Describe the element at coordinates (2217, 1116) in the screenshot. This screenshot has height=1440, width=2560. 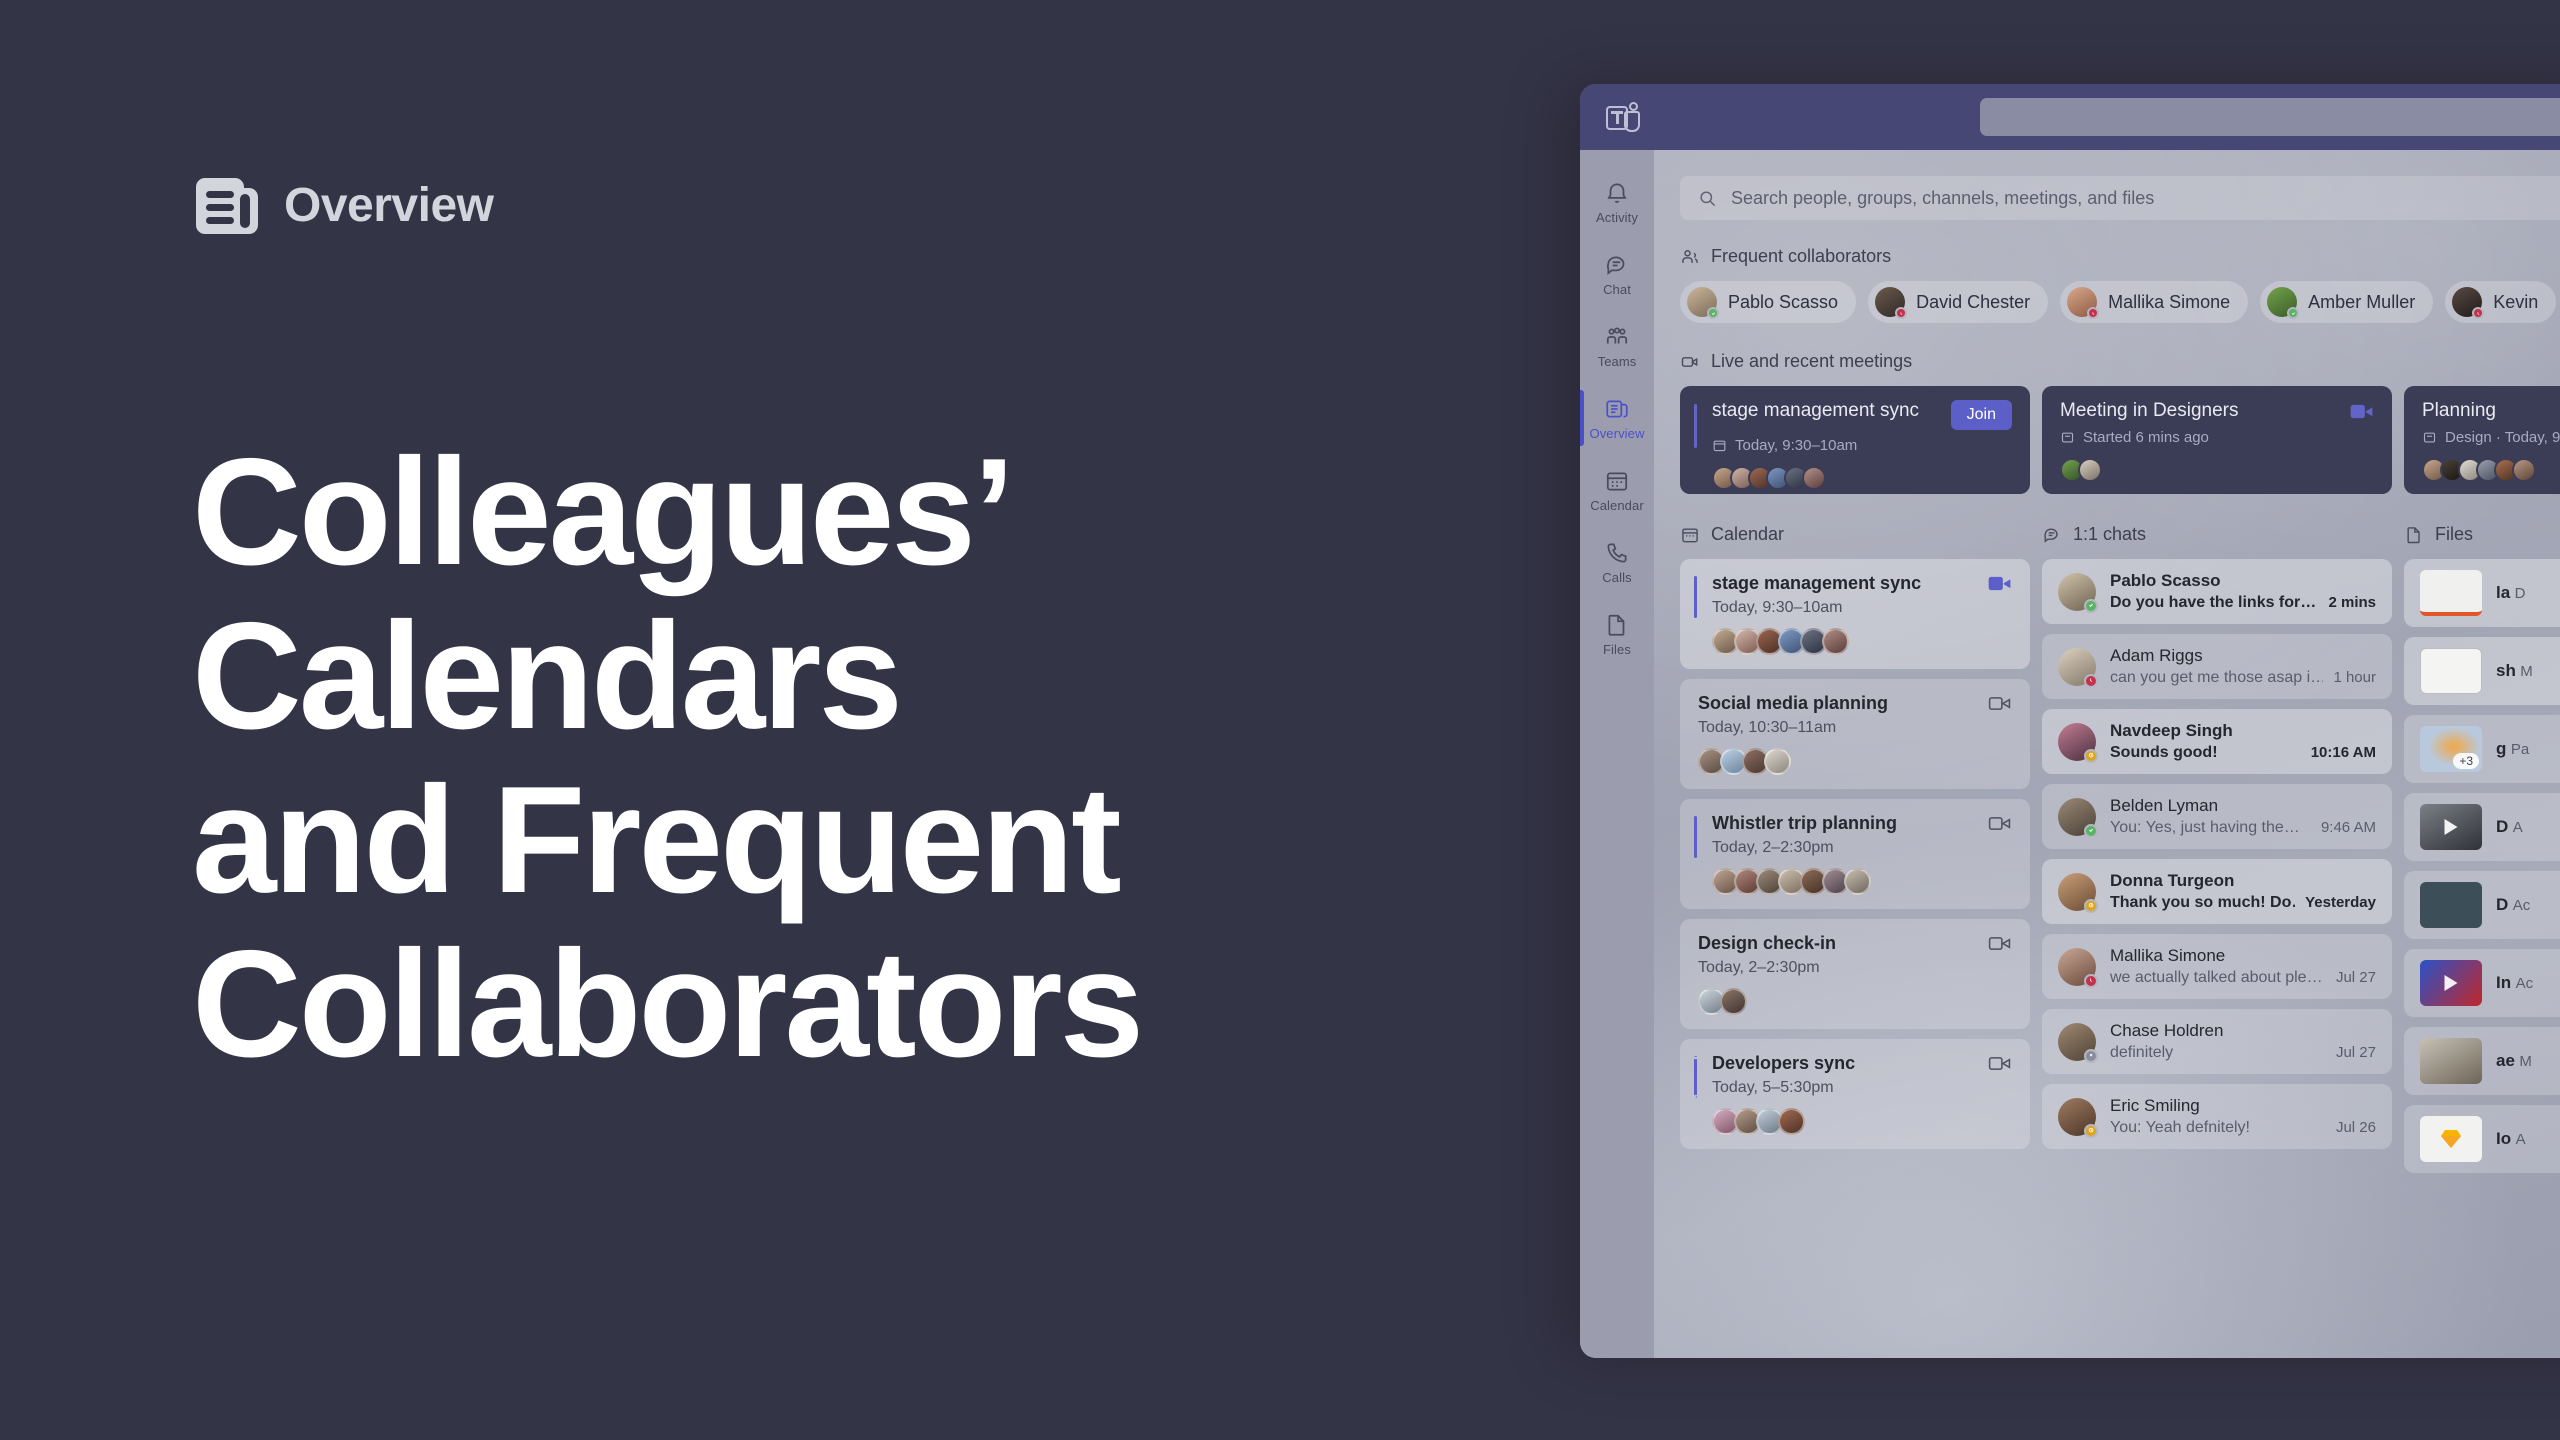
I see `chat-list-item: Eric Smiling You: Yeah defnitely! Jul 26` at that location.